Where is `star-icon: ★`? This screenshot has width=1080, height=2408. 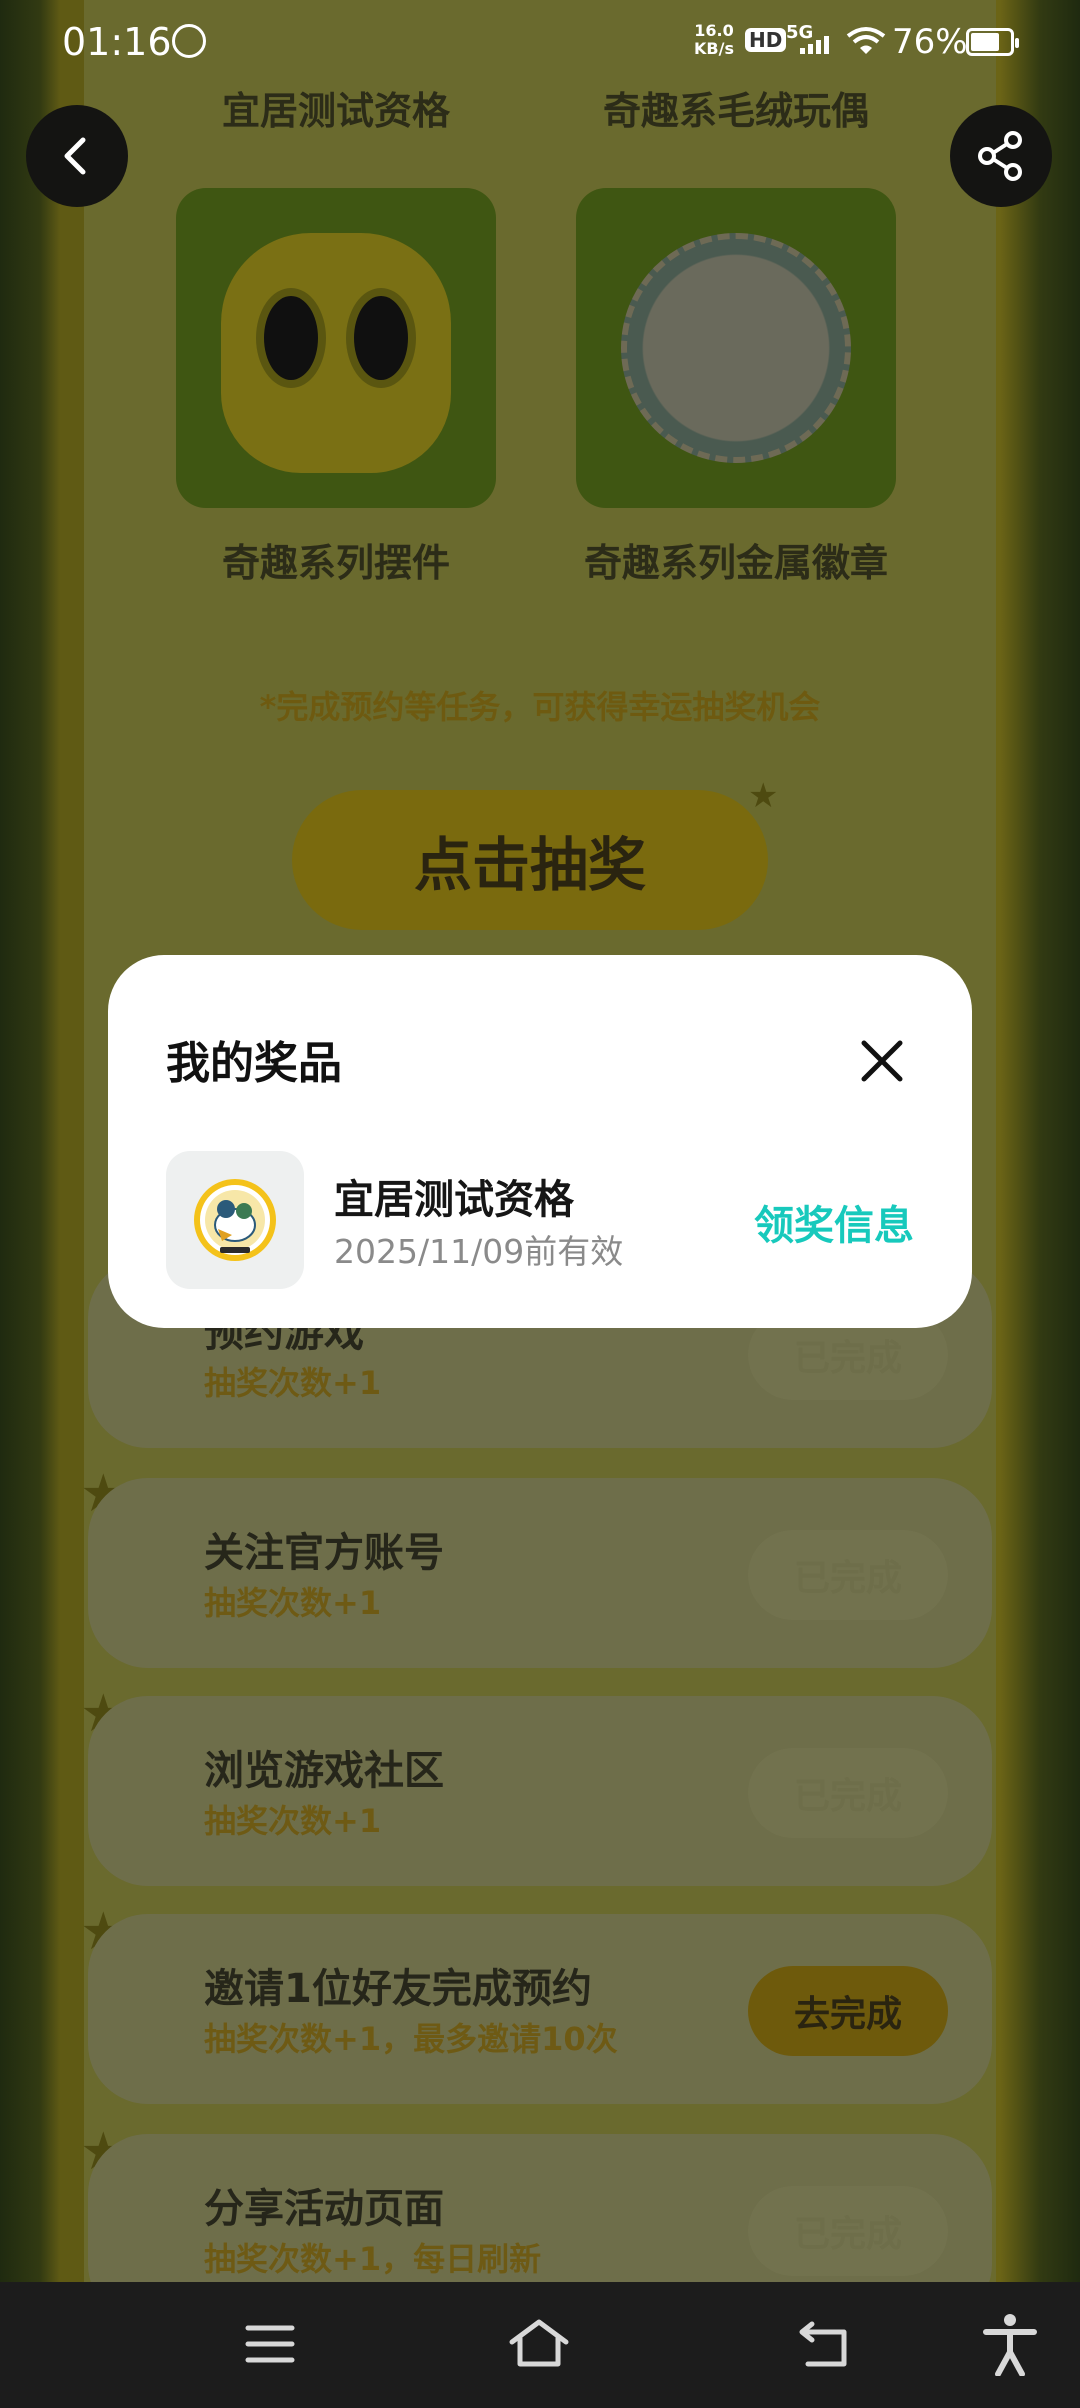
star-icon: ★ is located at coordinates (763, 796).